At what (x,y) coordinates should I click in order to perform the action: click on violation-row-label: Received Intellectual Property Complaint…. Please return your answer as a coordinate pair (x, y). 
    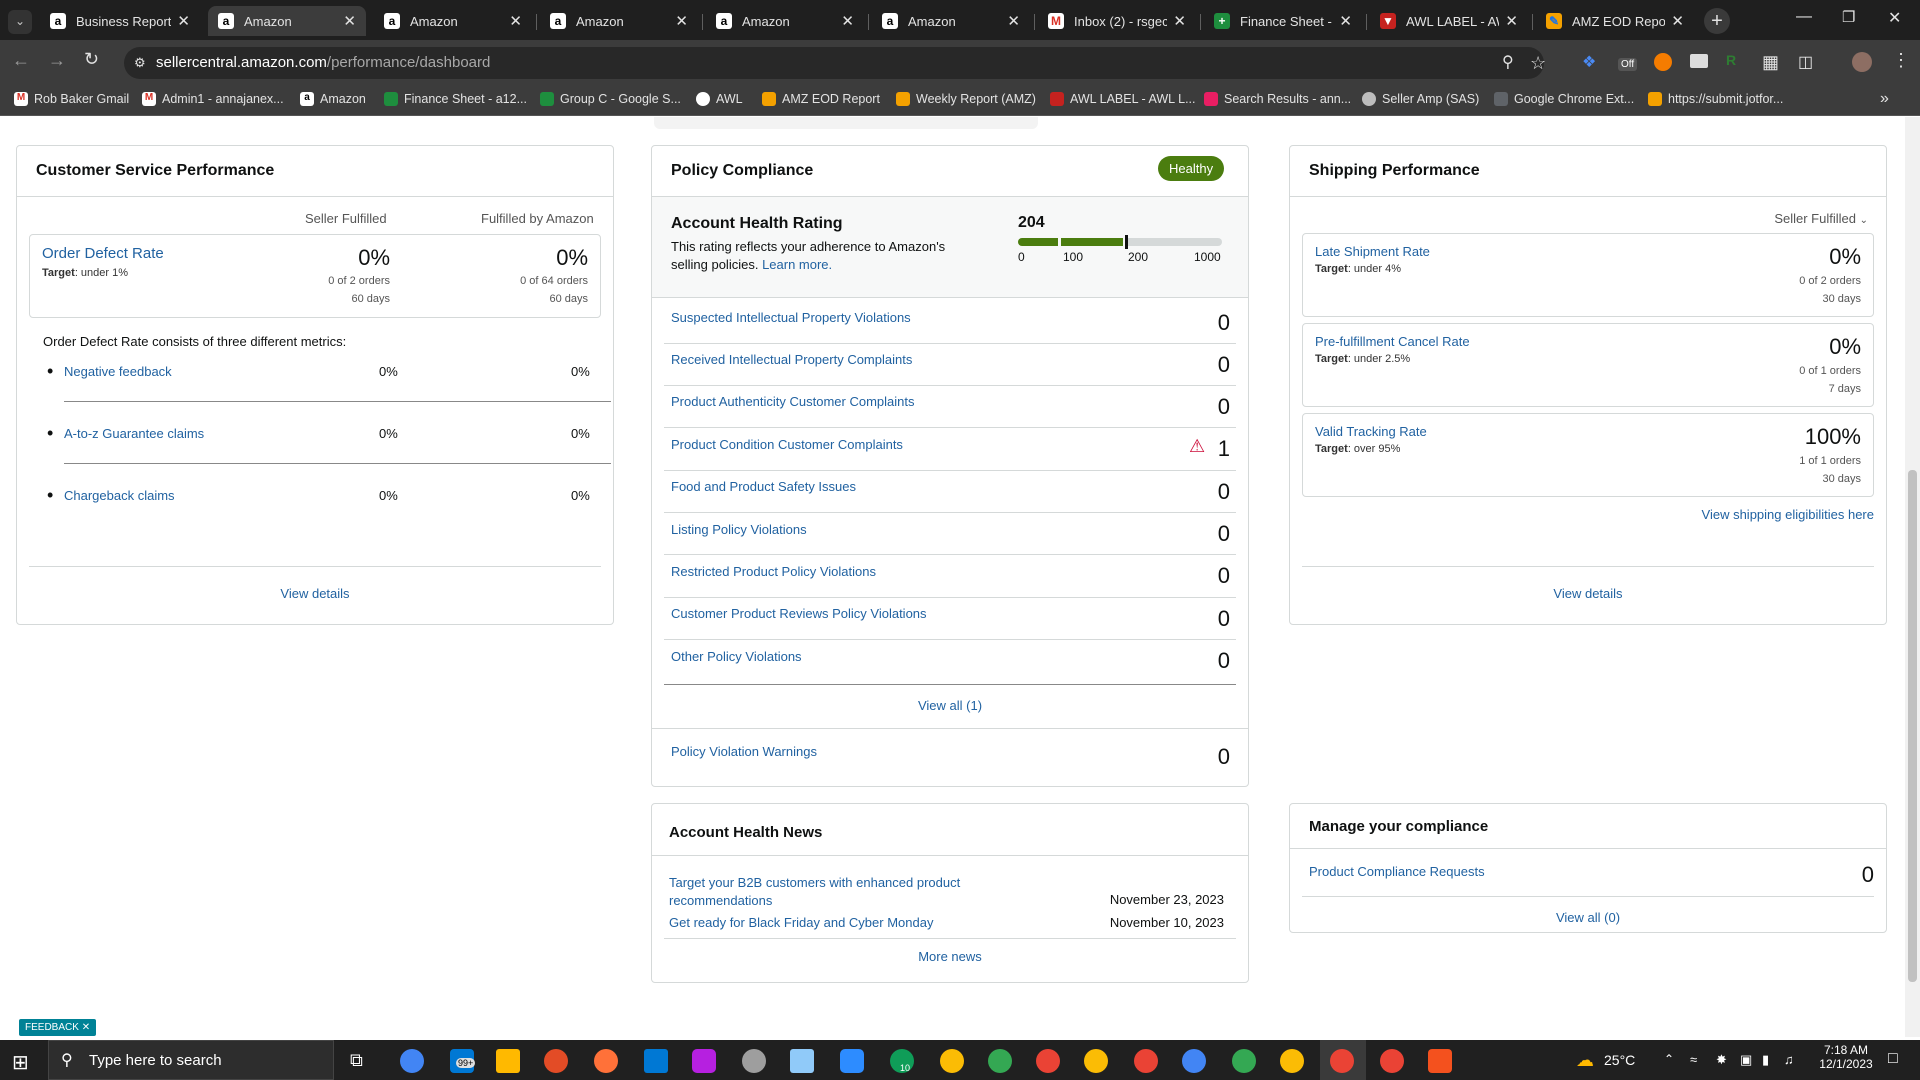
    Looking at the image, I should click on (791, 359).